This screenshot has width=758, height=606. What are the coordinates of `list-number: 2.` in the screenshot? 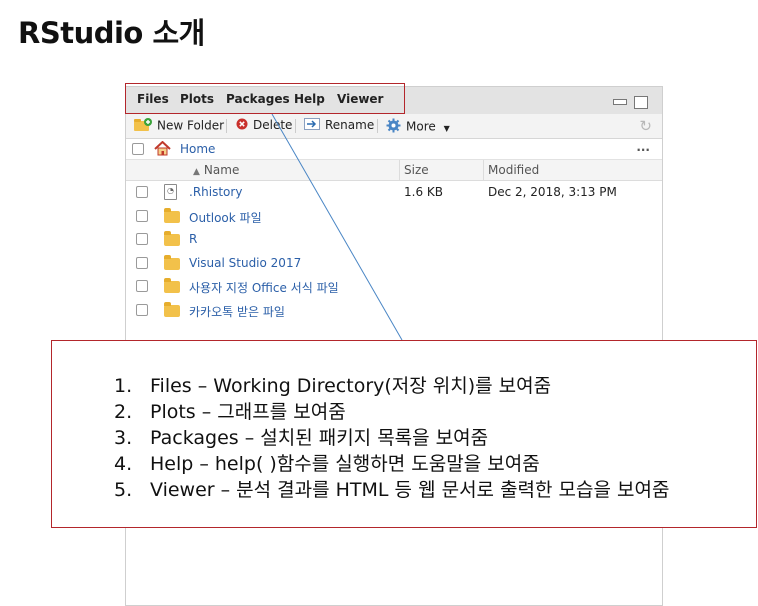 It's located at (123, 412).